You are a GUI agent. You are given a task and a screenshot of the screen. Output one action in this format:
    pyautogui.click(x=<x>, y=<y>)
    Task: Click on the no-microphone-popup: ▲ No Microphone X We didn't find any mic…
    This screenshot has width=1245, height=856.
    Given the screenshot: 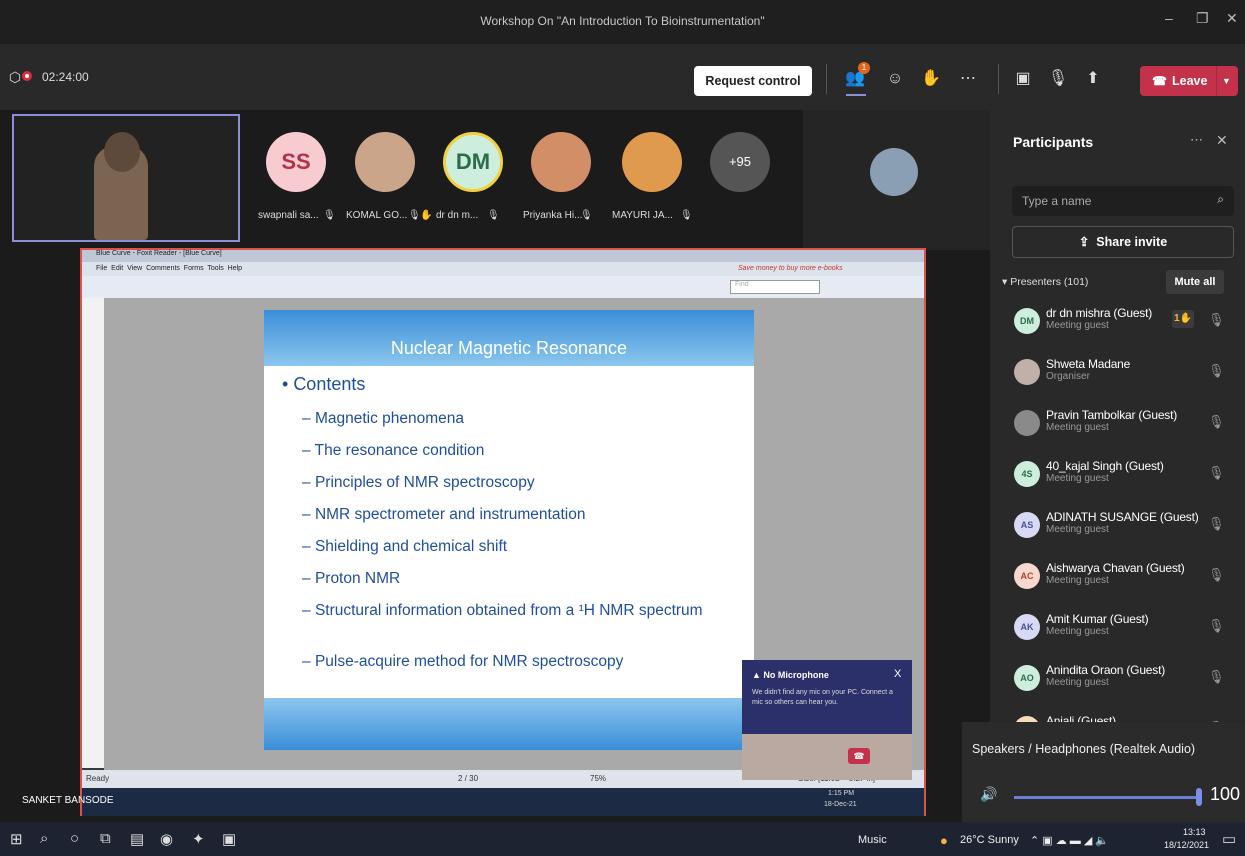 What is the action you would take?
    pyautogui.click(x=827, y=720)
    